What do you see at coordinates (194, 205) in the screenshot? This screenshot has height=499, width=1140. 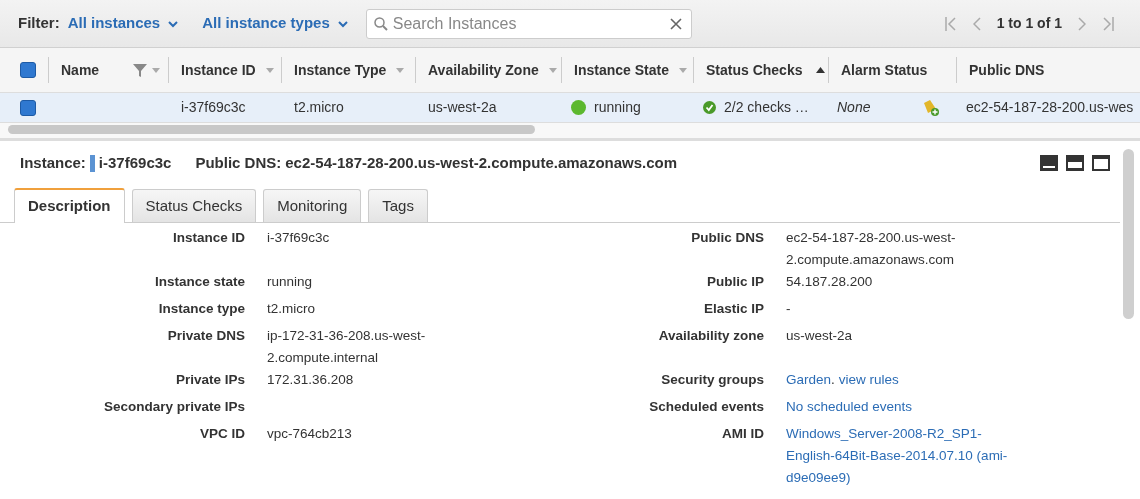 I see `tab: Status Checks` at bounding box center [194, 205].